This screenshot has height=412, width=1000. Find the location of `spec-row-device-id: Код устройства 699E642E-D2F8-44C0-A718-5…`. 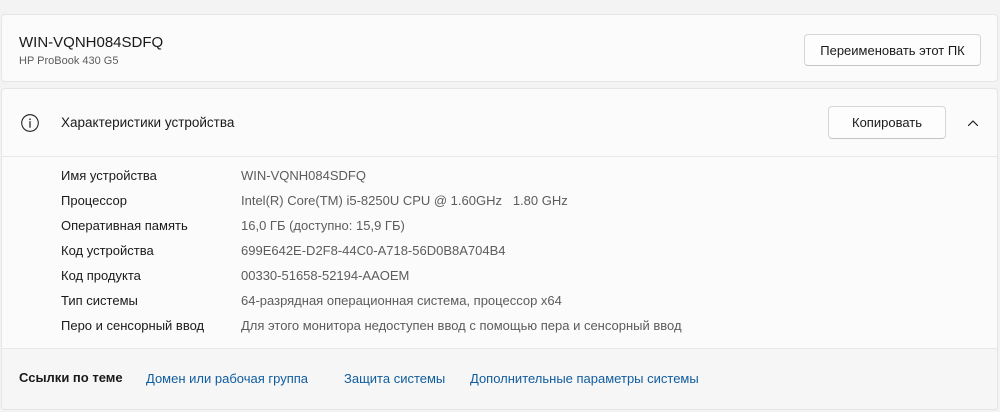

spec-row-device-id: Код устройства 699E642E-D2F8-44C0-A718-5… is located at coordinates (499, 255).